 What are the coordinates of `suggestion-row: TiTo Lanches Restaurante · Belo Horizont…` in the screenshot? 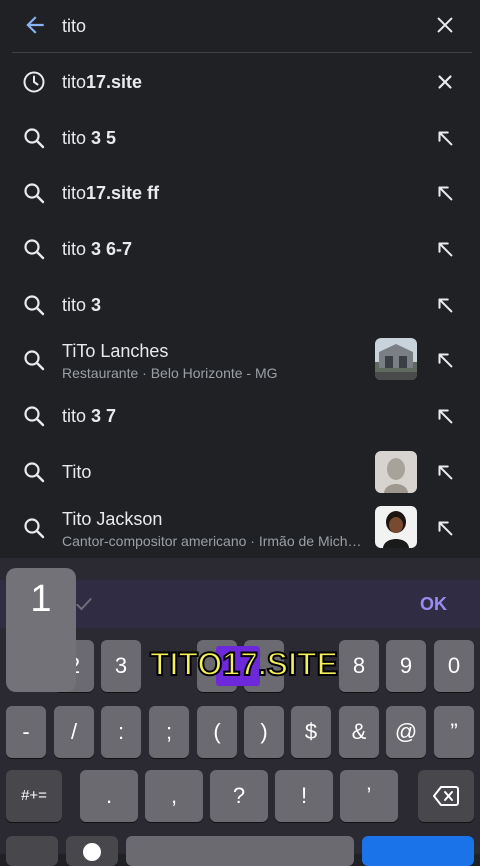 It's located at (240, 360).